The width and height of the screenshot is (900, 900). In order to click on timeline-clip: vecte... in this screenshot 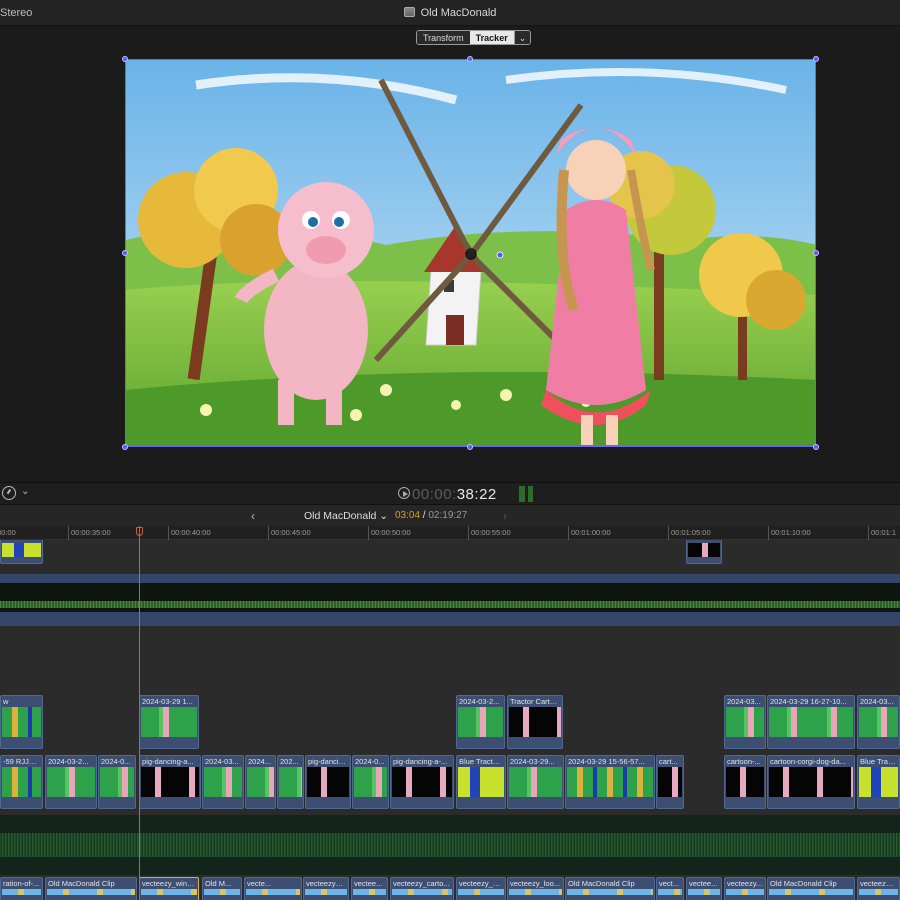, I will do `click(273, 888)`.